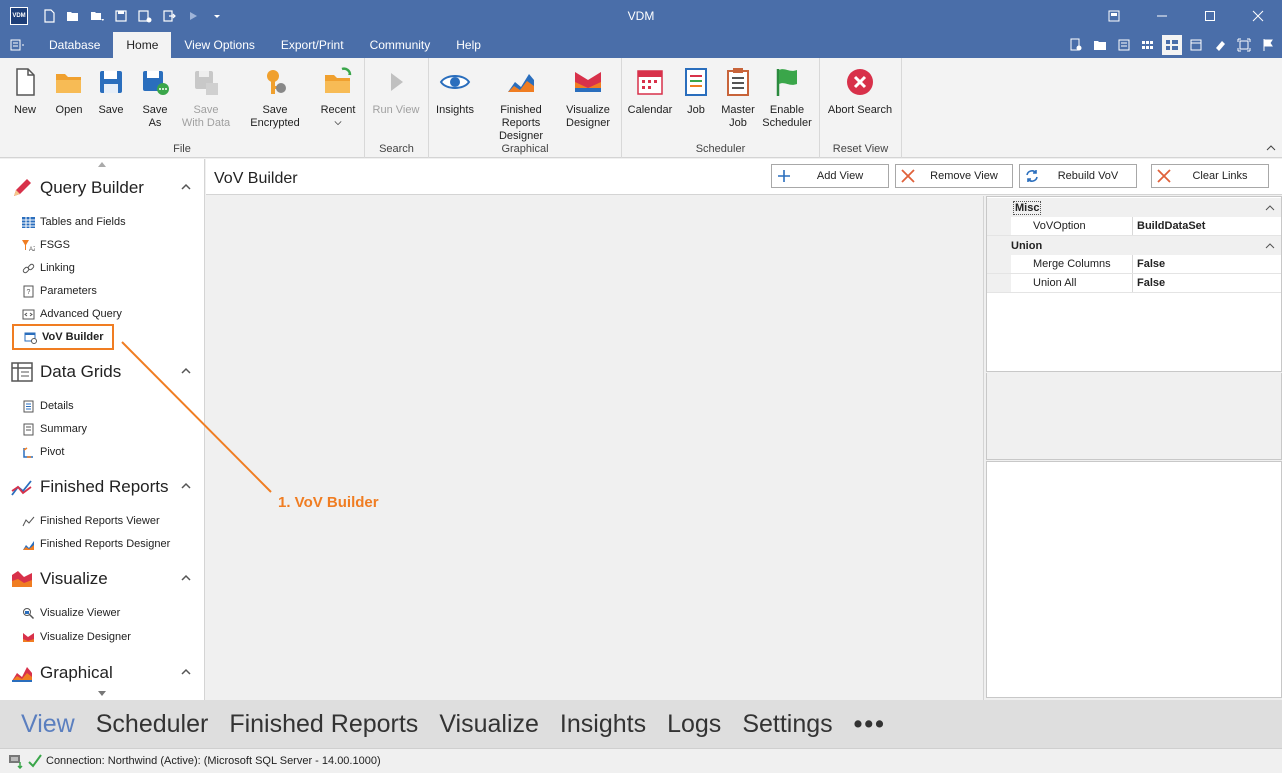 The width and height of the screenshot is (1282, 773). I want to click on nav-more-button: •••, so click(870, 724).